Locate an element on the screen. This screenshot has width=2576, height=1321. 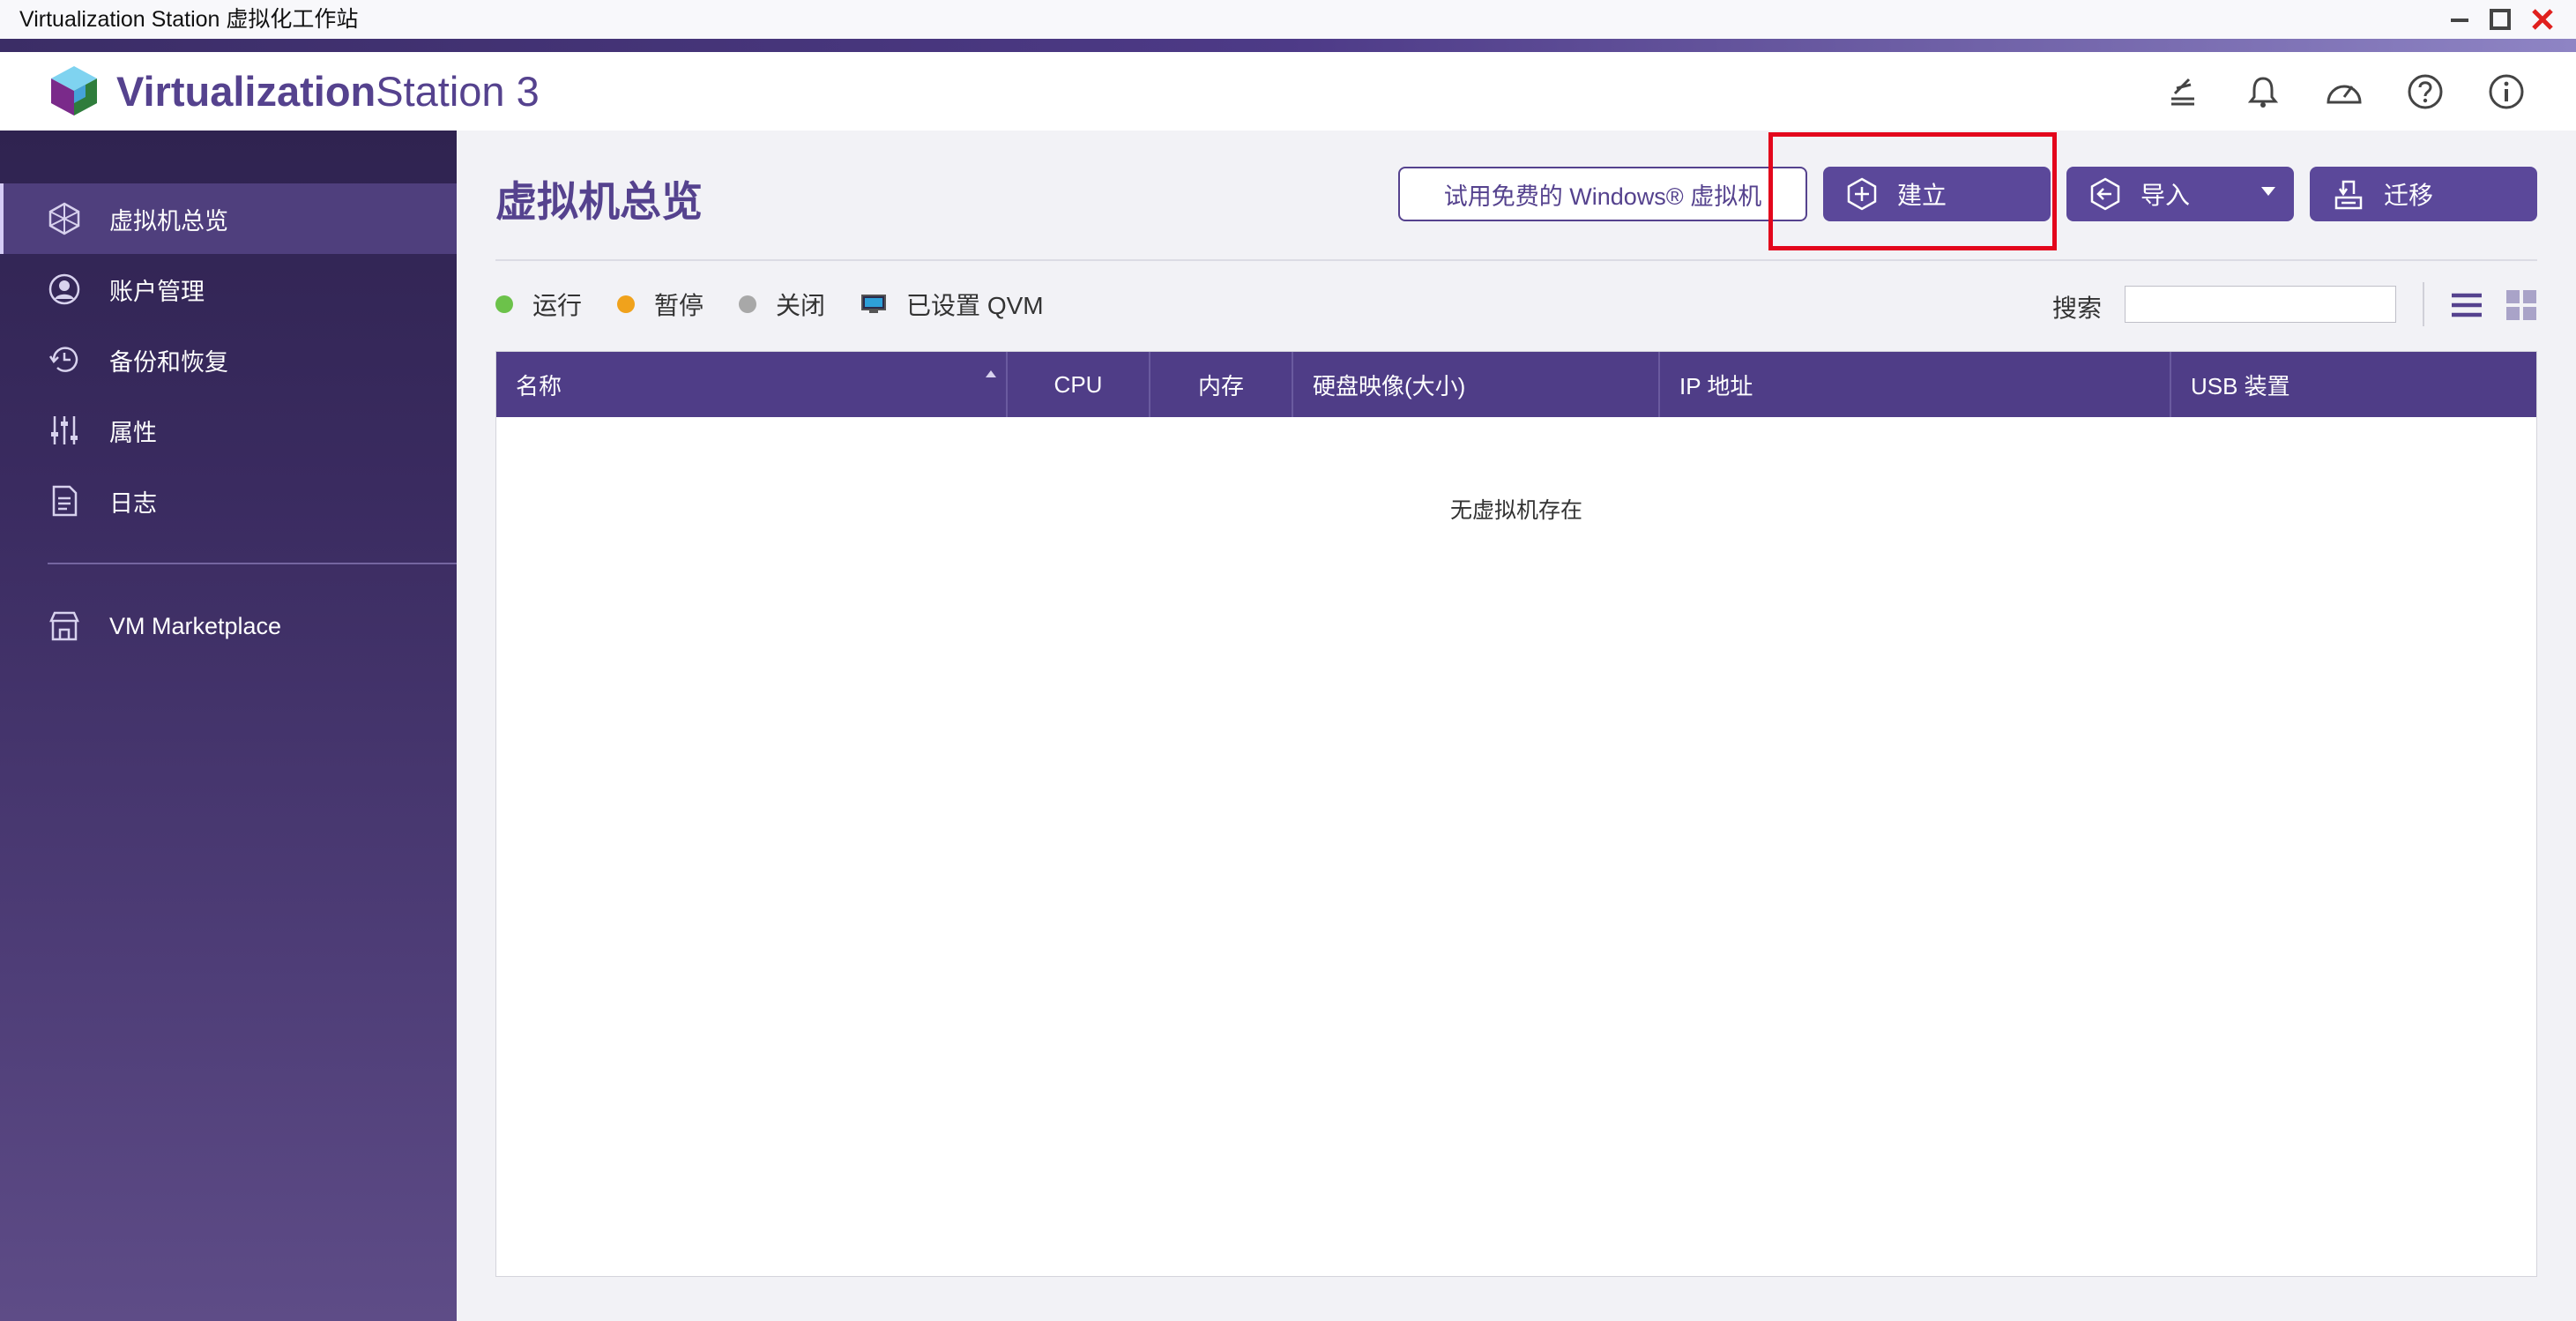
bell-icon is located at coordinates (2263, 93).